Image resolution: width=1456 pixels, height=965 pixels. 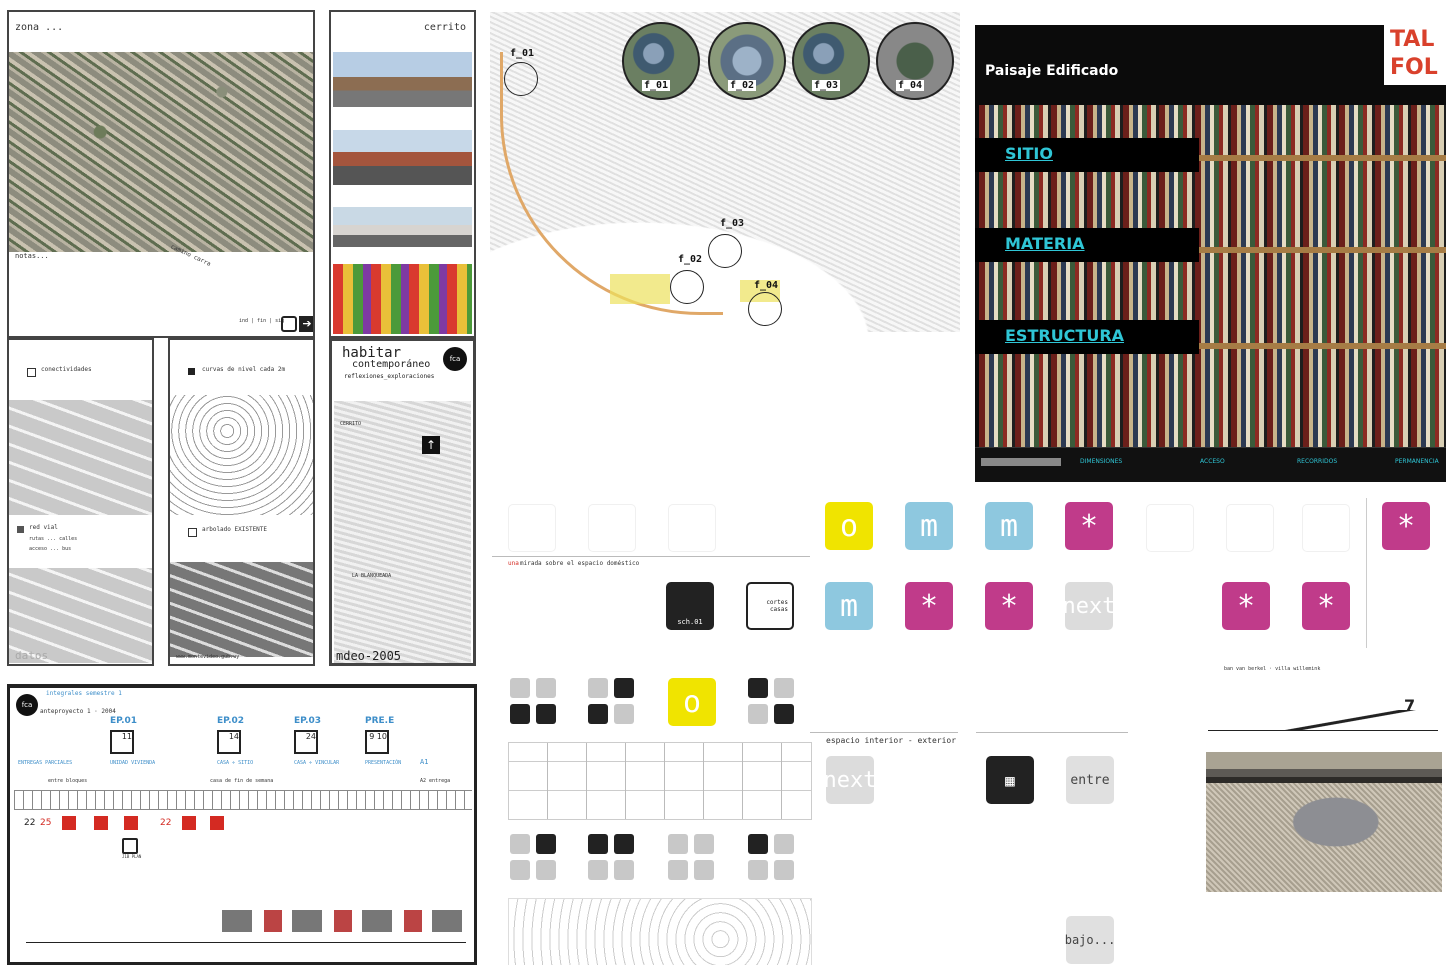 I want to click on link-entregas: ENTREGAS PARCIALES, so click(x=45, y=763).